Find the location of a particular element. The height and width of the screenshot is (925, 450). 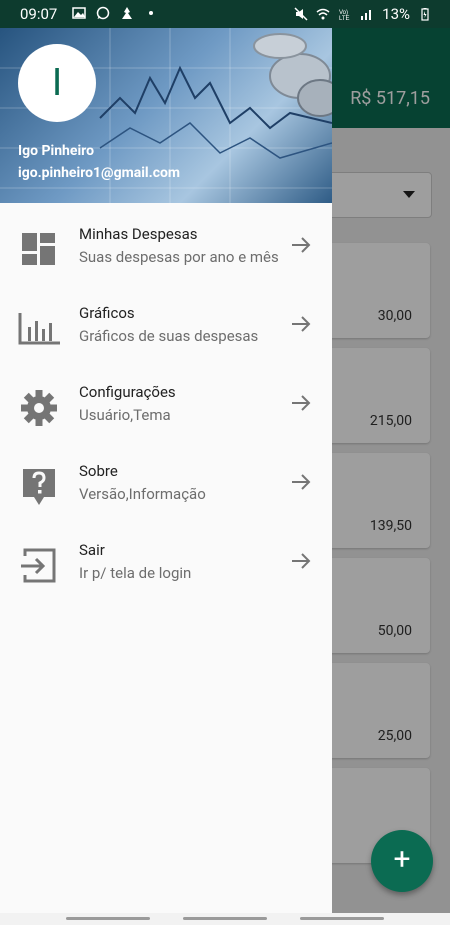

nav-recents-handle is located at coordinates (342, 918).